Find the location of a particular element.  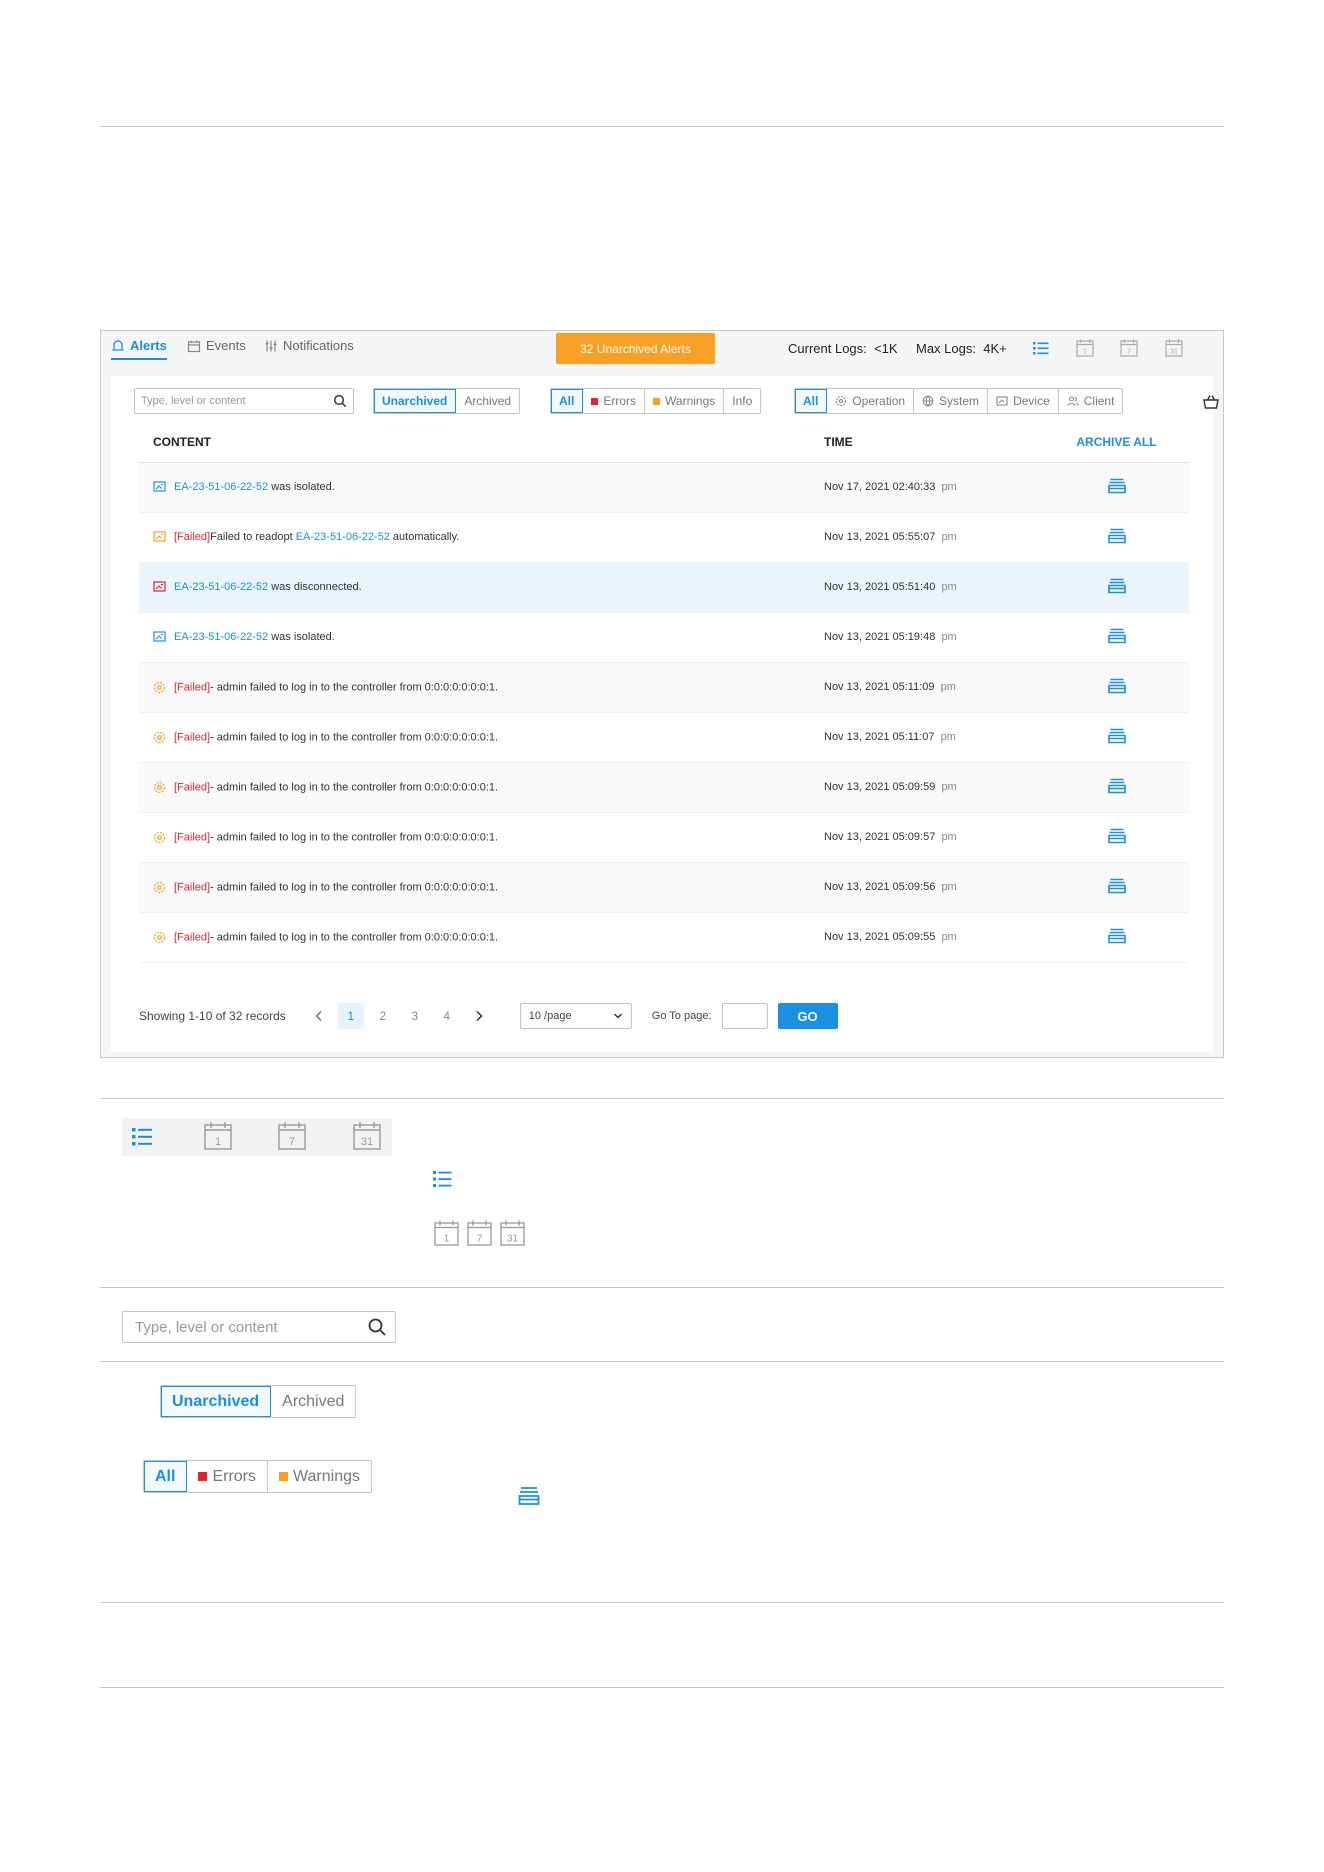

time-value: Nov 13, 2021 05:51:40 is located at coordinates (880, 587).